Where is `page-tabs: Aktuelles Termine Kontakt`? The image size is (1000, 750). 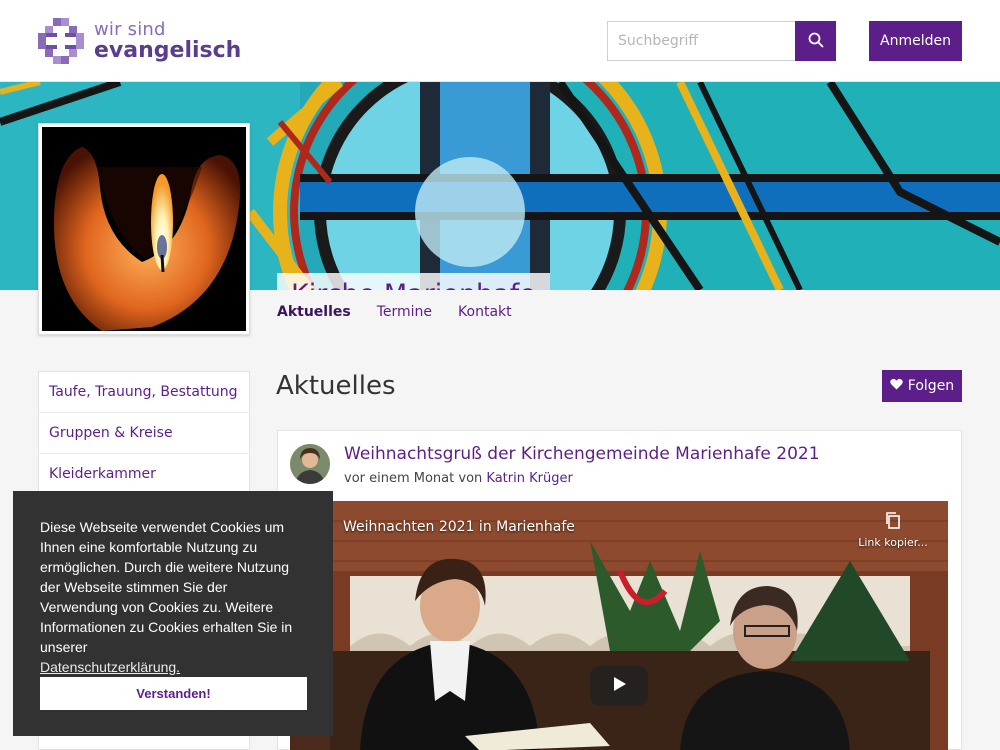
page-tabs: Aktuelles Termine Kontakt is located at coordinates (407, 312).